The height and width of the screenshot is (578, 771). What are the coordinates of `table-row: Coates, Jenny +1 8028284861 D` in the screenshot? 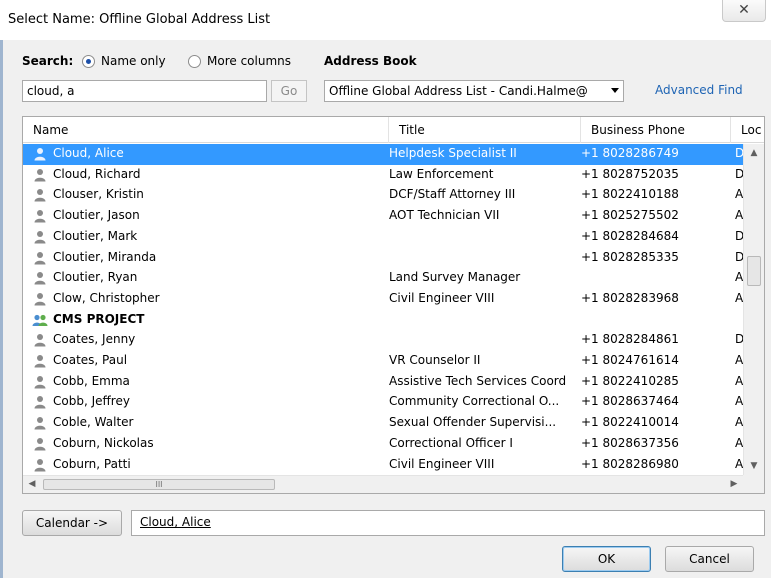 It's located at (383, 340).